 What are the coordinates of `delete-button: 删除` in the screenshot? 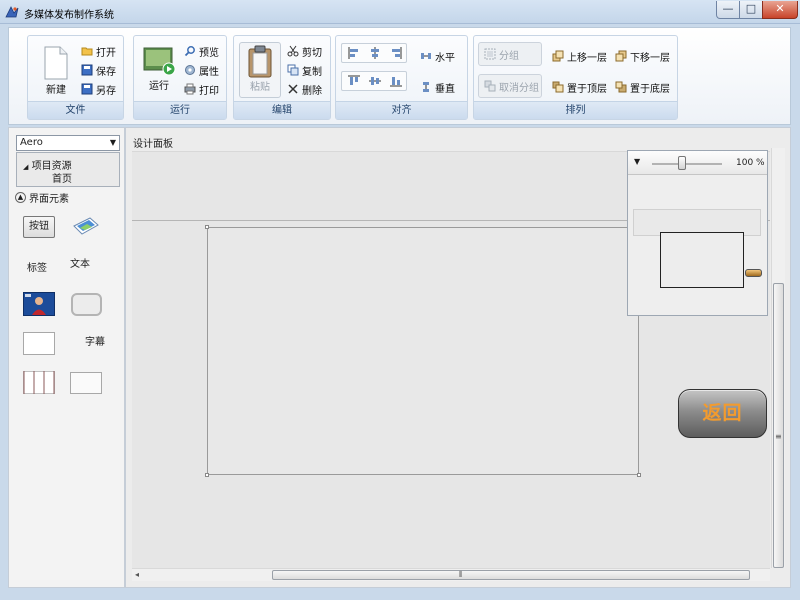 It's located at (304, 89).